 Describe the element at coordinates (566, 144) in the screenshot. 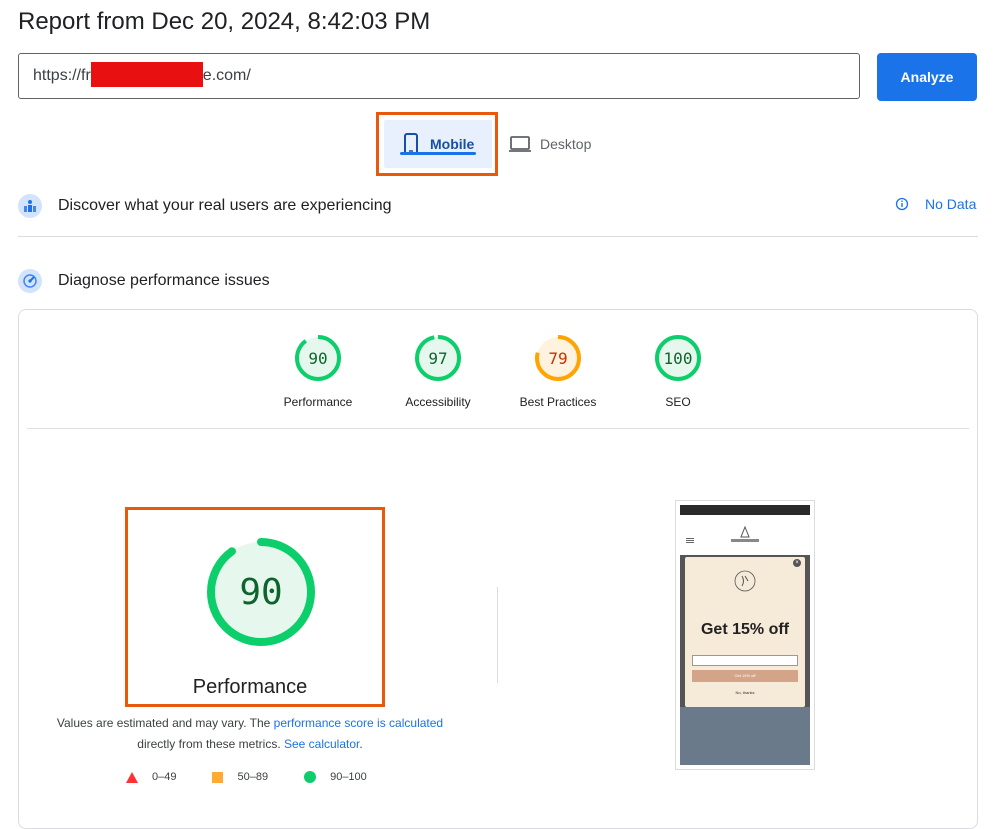

I see `tab-desktop-label: Desktop` at that location.